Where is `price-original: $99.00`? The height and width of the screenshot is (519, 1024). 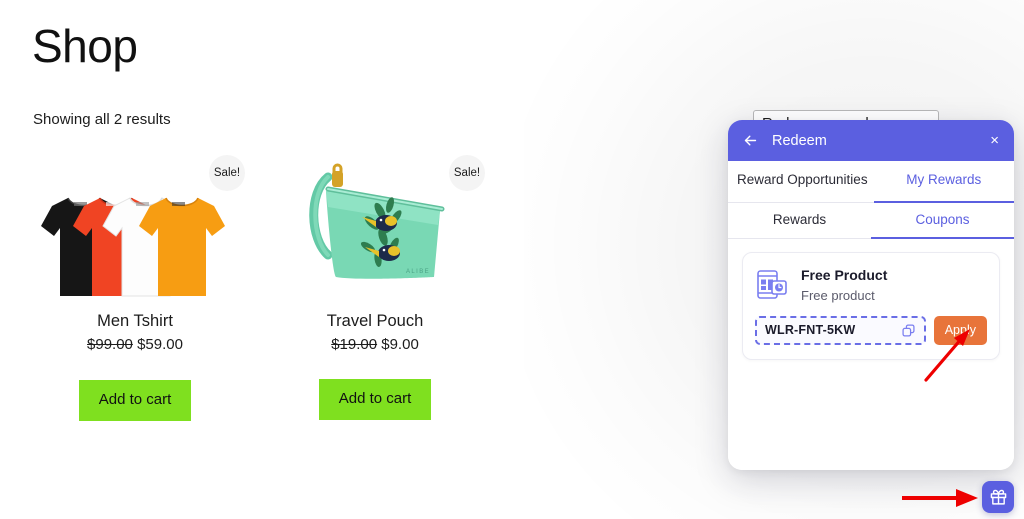 price-original: $99.00 is located at coordinates (110, 344).